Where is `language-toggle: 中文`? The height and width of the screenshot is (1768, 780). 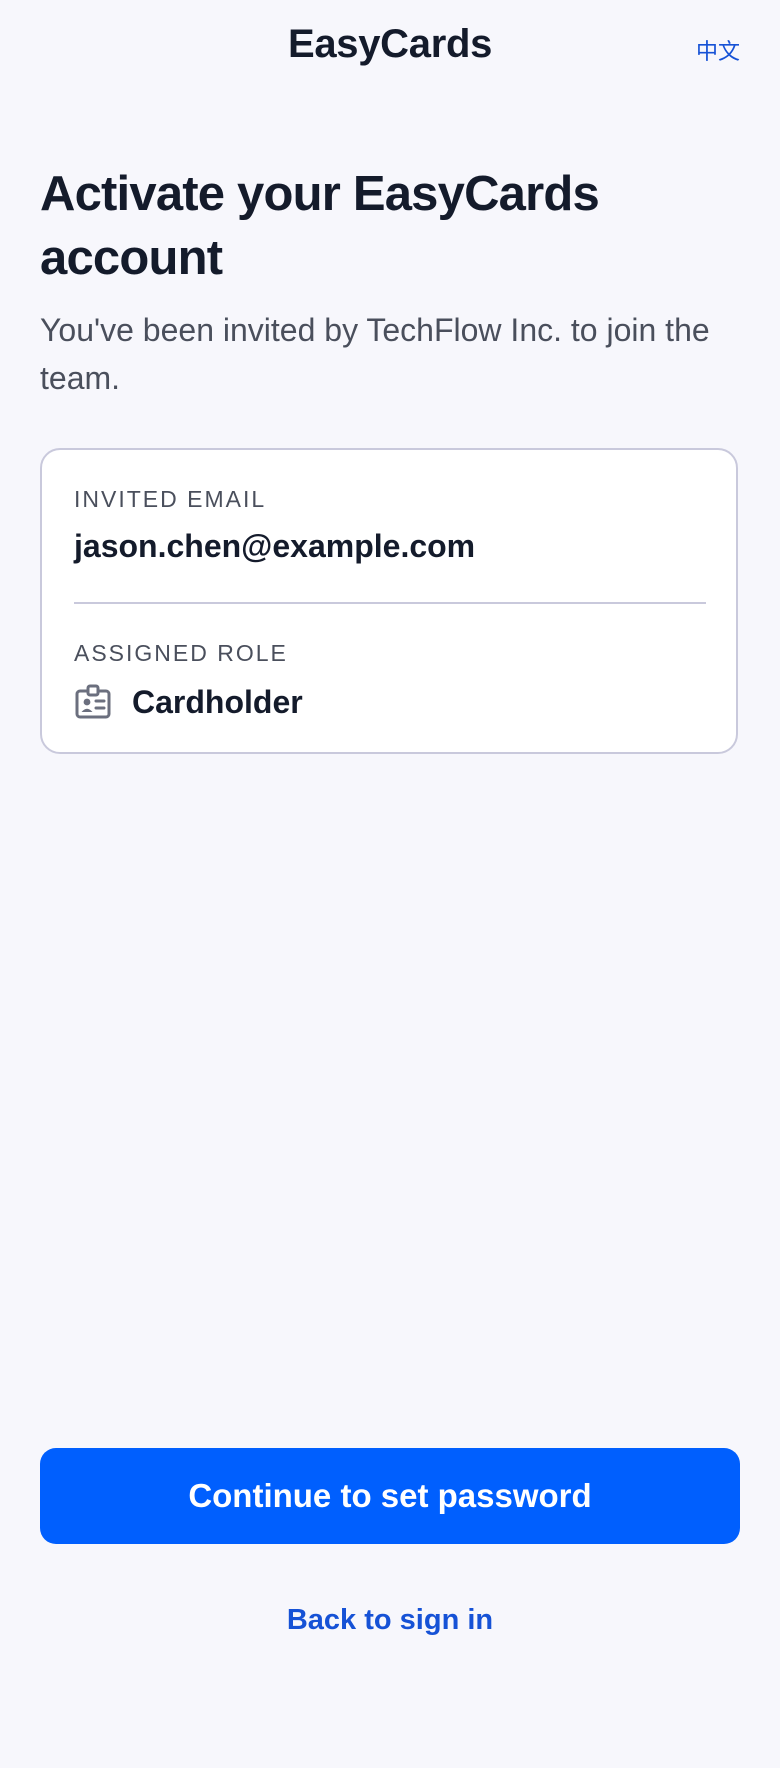 language-toggle: 中文 is located at coordinates (718, 50).